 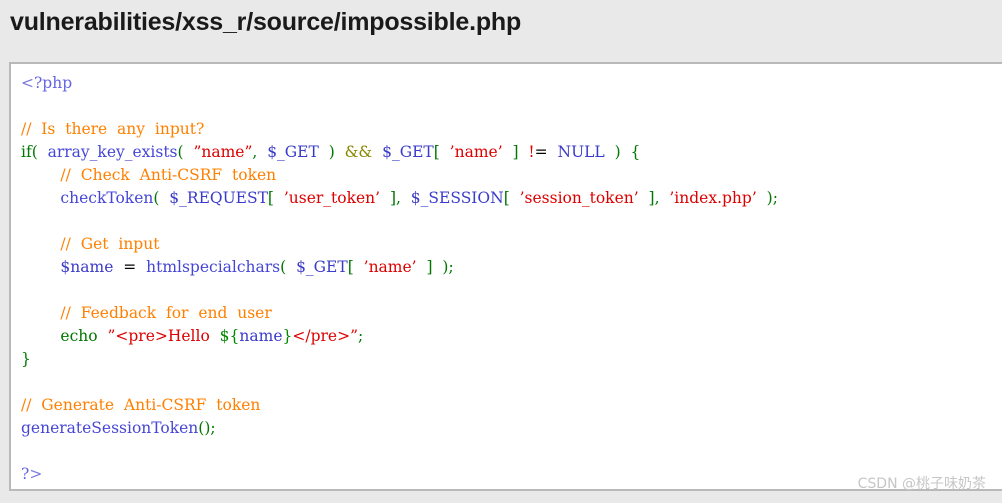 I want to click on code-token: checkToken, so click(x=107, y=198).